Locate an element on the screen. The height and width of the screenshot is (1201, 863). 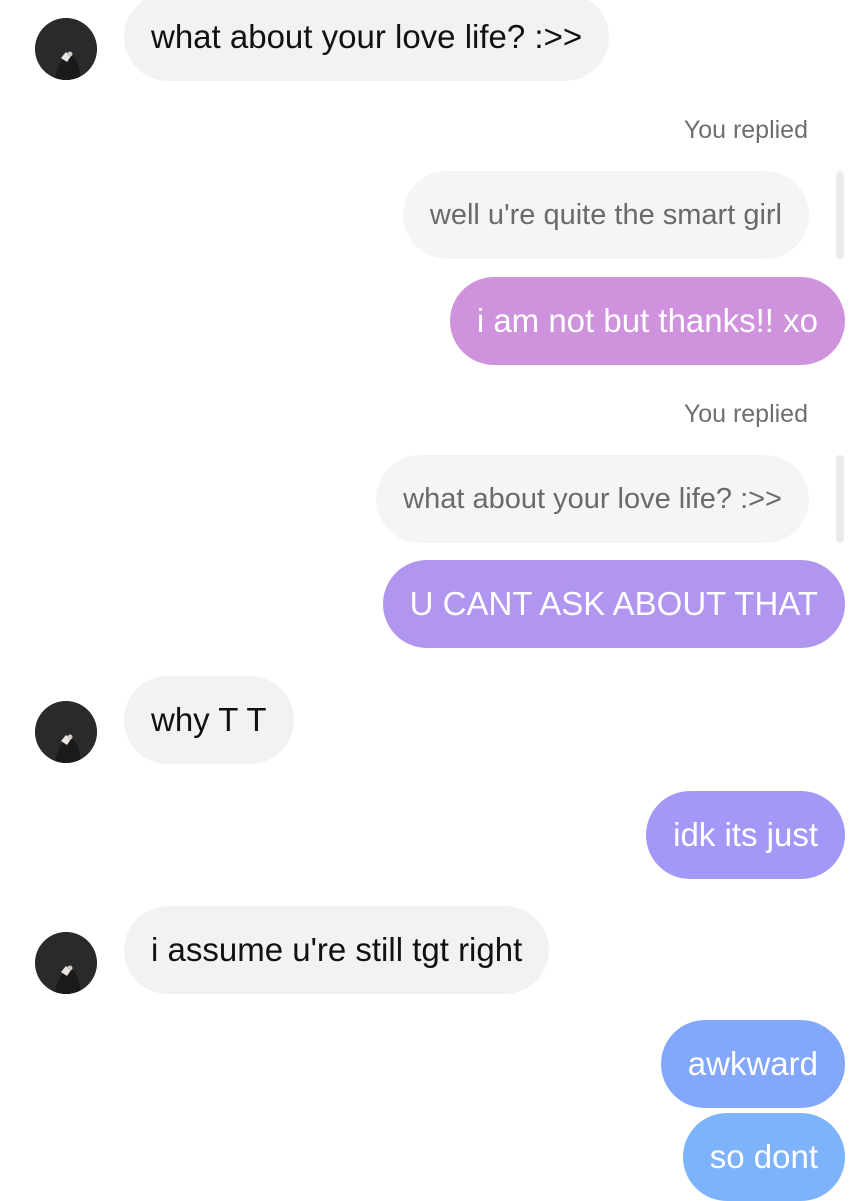
quoted-text: well u're quite the smart girl is located at coordinates (605, 215).